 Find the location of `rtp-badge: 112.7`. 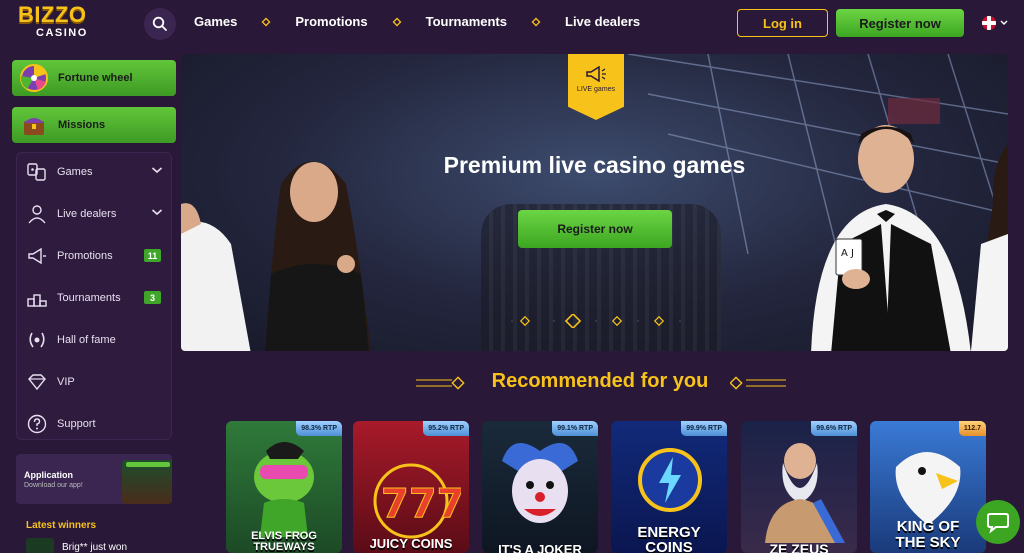

rtp-badge: 112.7 is located at coordinates (972, 428).